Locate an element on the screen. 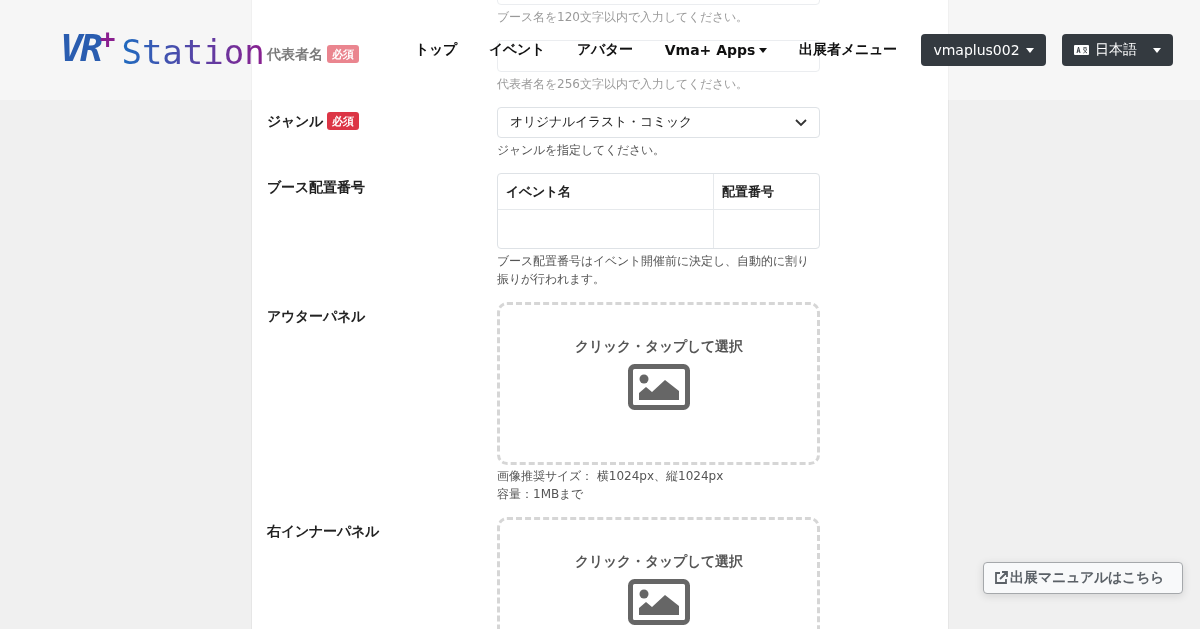  field-hint: 代表者名を256文字以内で入力してください。 is located at coordinates (623, 84).